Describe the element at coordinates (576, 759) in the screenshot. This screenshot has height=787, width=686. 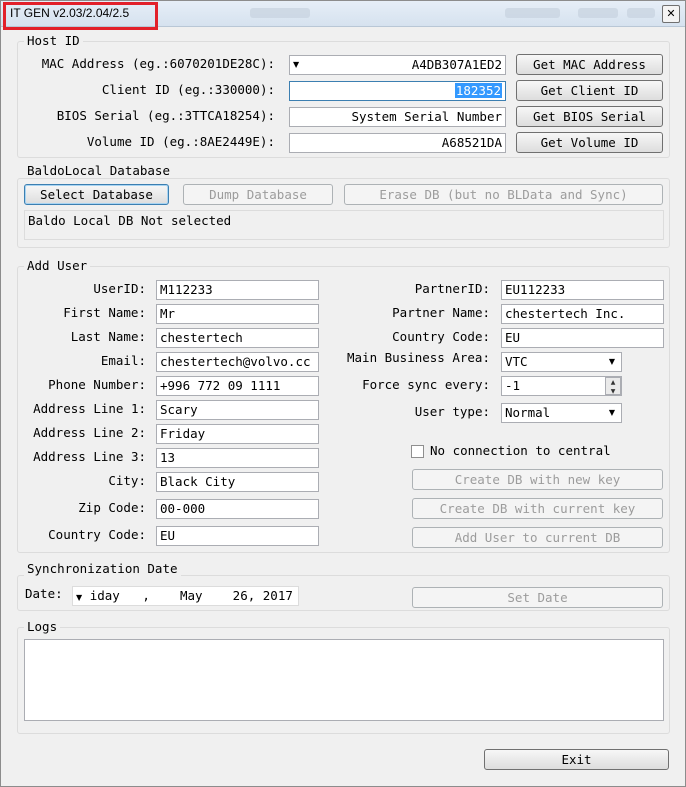
I see `exit-button: Exit` at that location.